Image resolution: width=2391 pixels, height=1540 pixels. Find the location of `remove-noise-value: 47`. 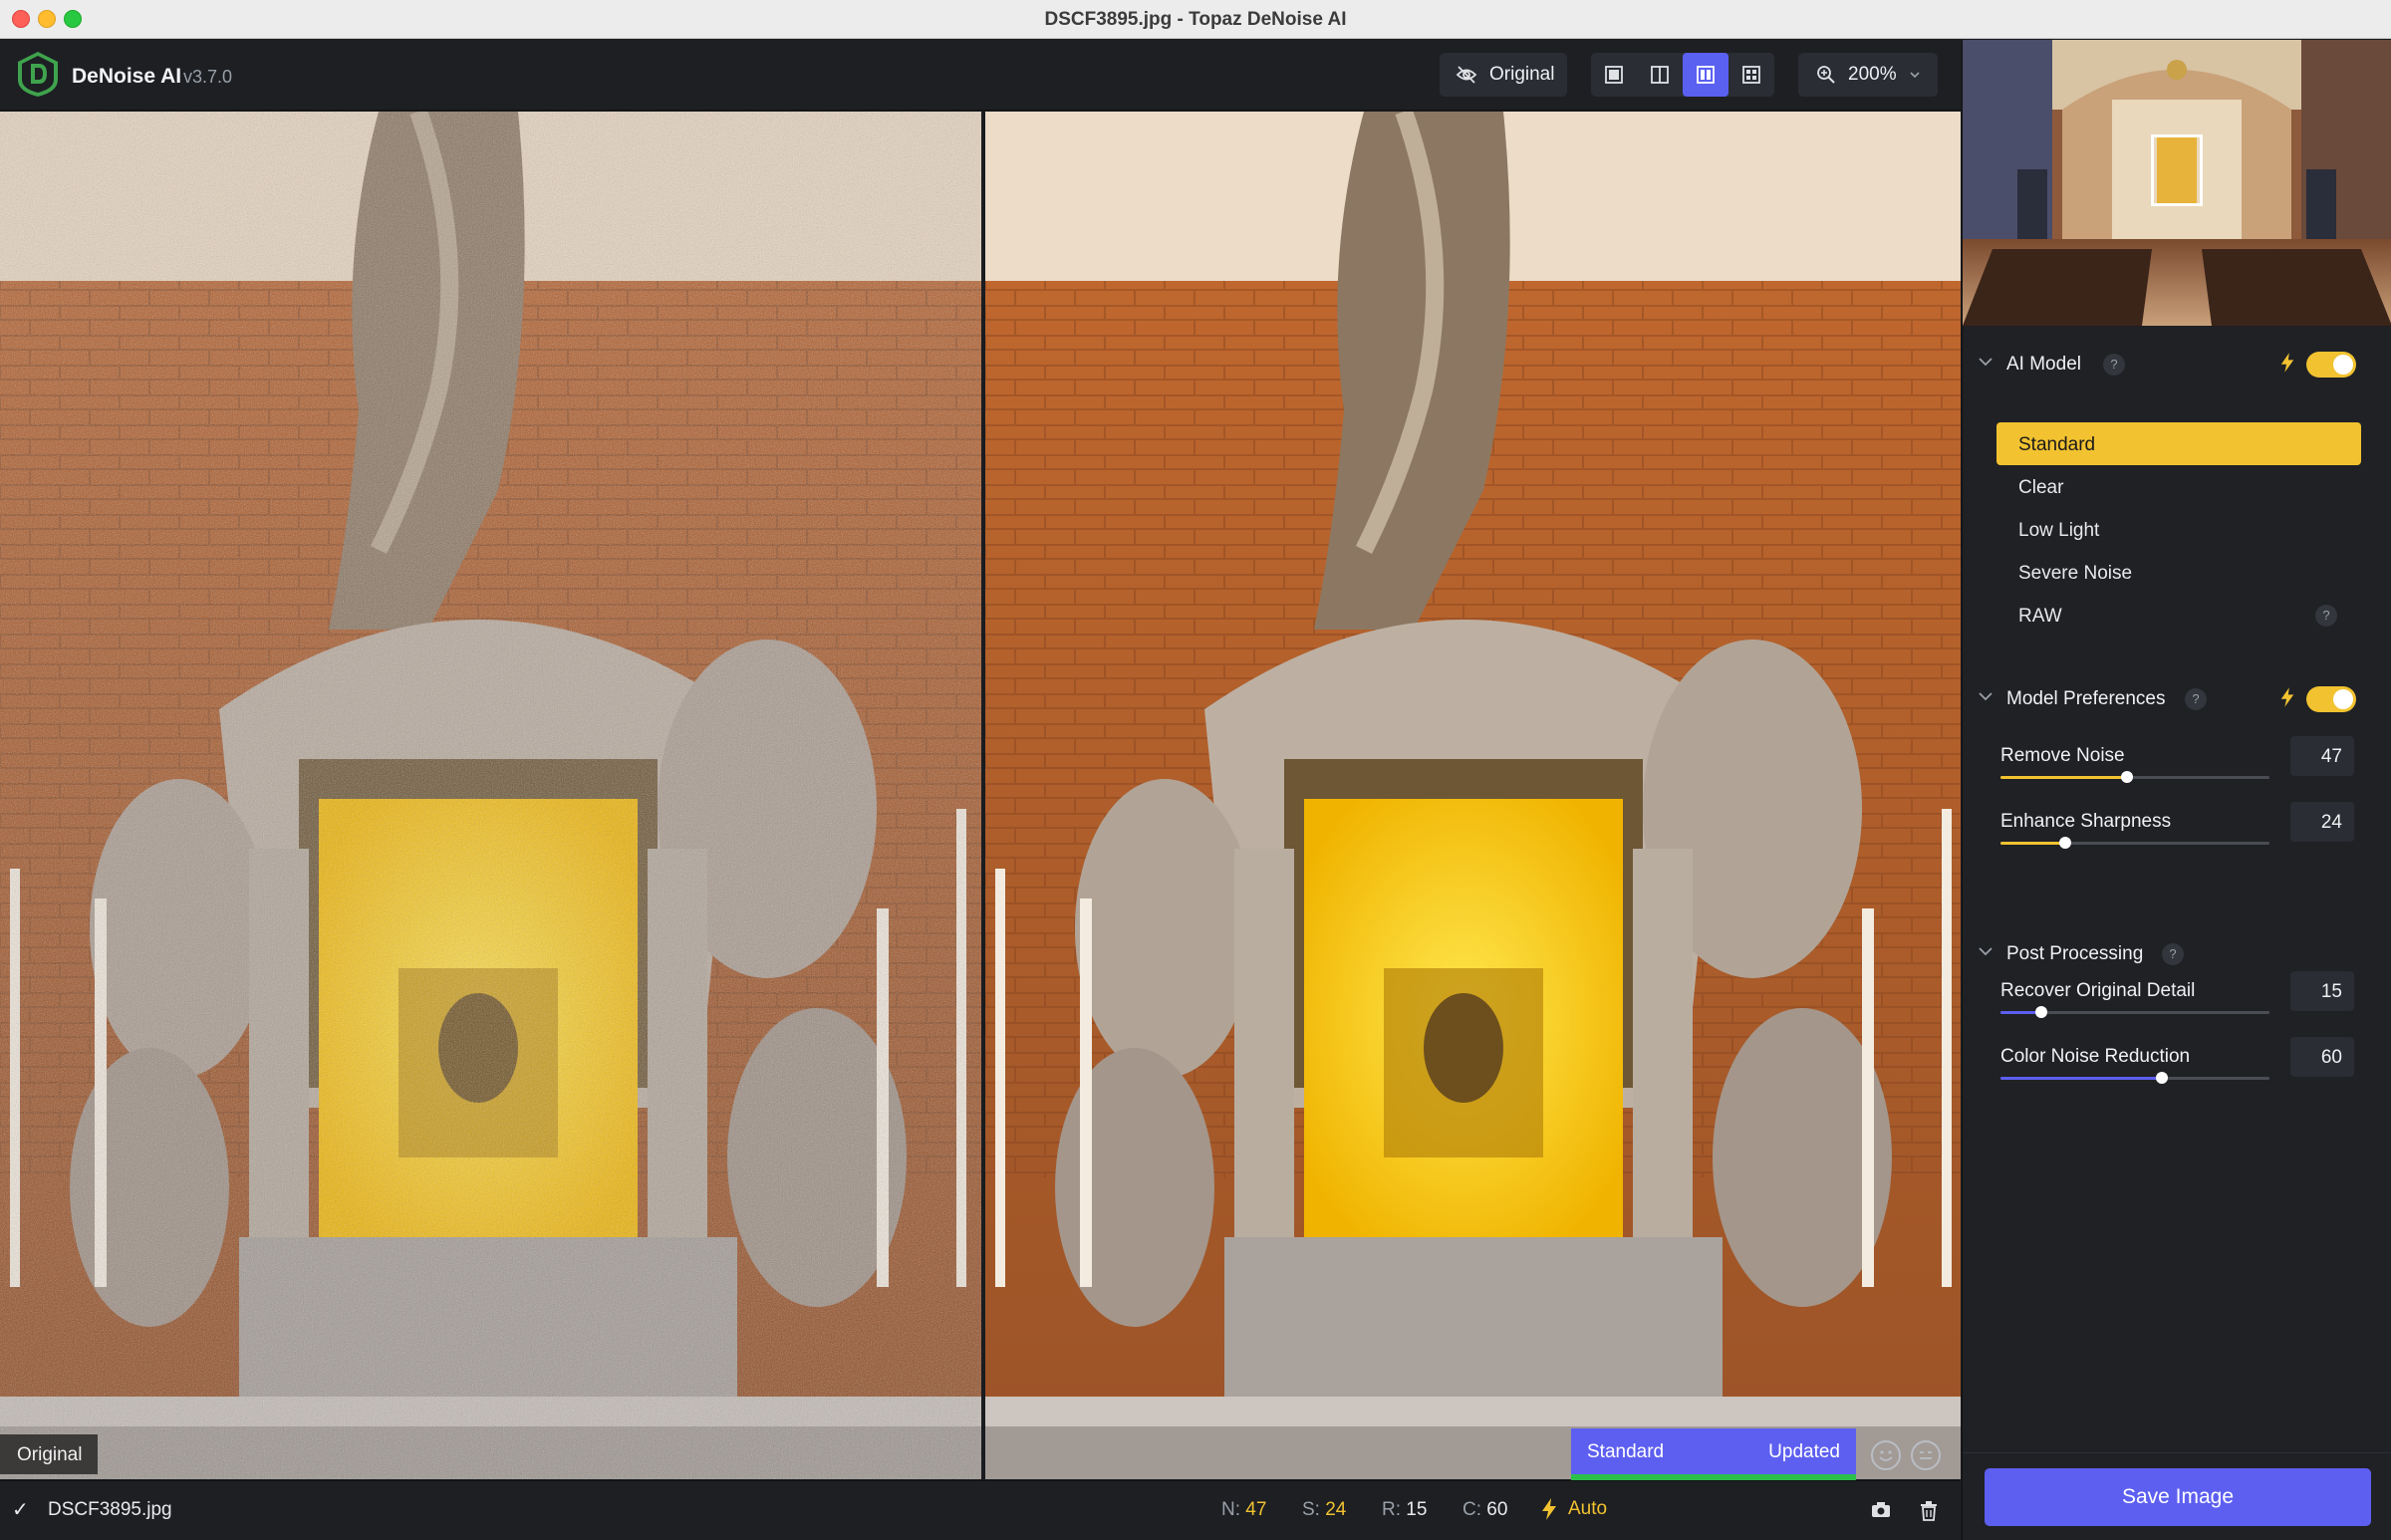

remove-noise-value: 47 is located at coordinates (2322, 756).